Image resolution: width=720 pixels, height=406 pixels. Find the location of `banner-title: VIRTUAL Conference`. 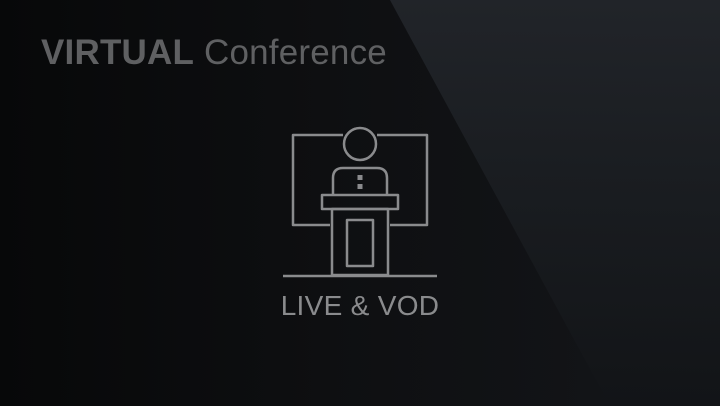

banner-title: VIRTUAL Conference is located at coordinates (214, 53).